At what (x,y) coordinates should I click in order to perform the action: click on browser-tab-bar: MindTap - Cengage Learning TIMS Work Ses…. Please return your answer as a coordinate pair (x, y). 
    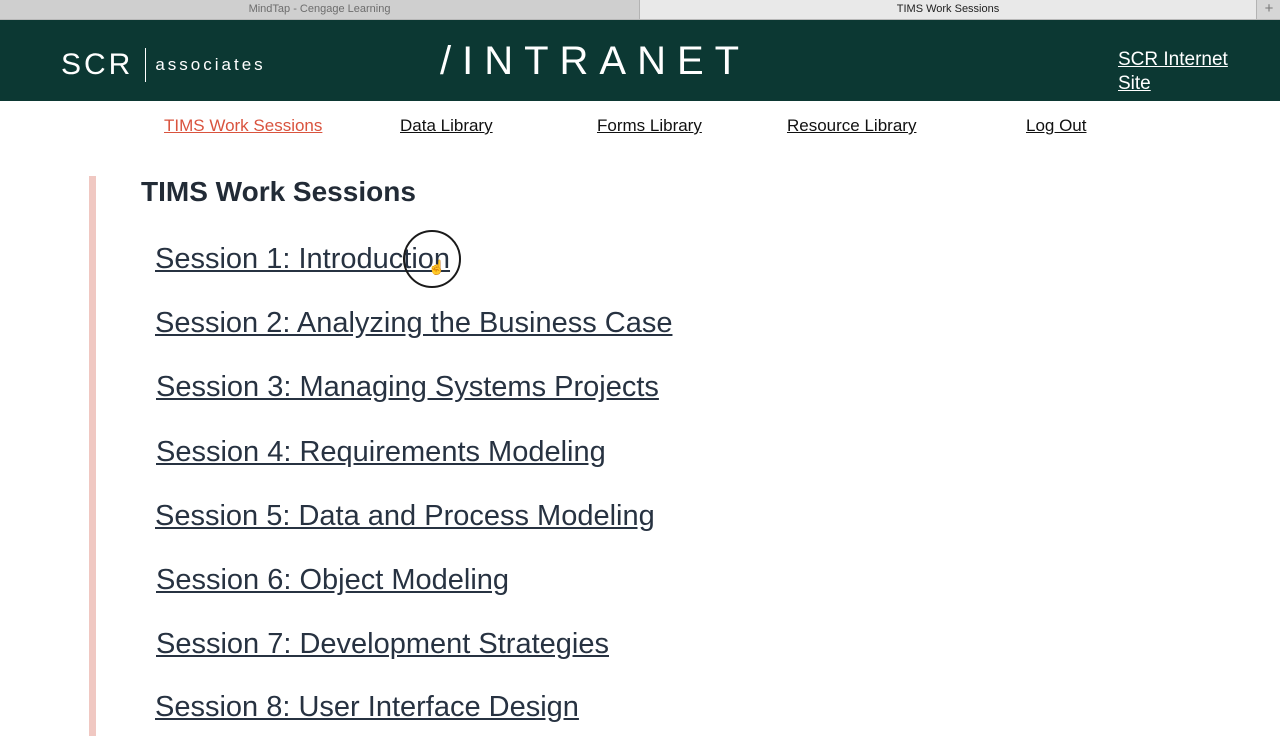
    Looking at the image, I should click on (640, 10).